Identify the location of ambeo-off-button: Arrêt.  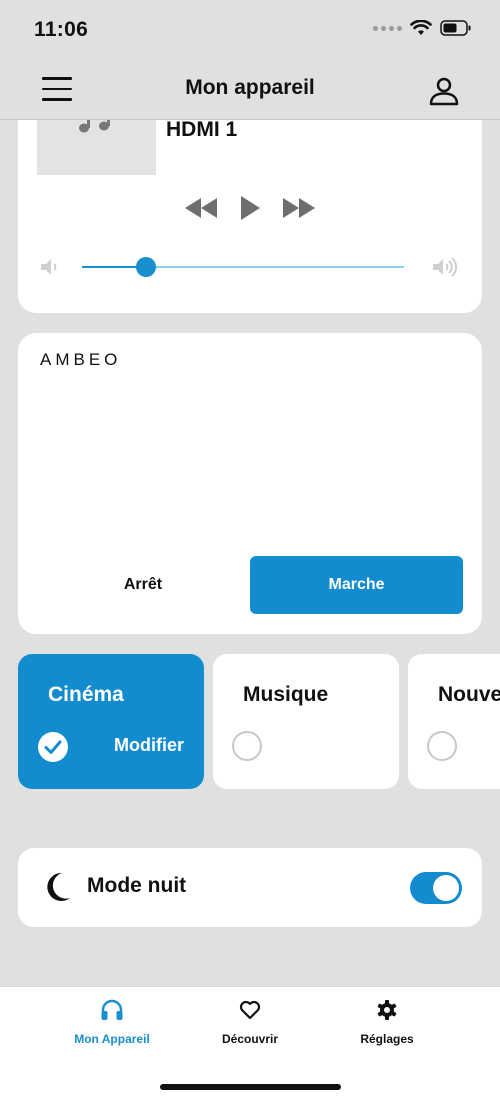
(143, 585).